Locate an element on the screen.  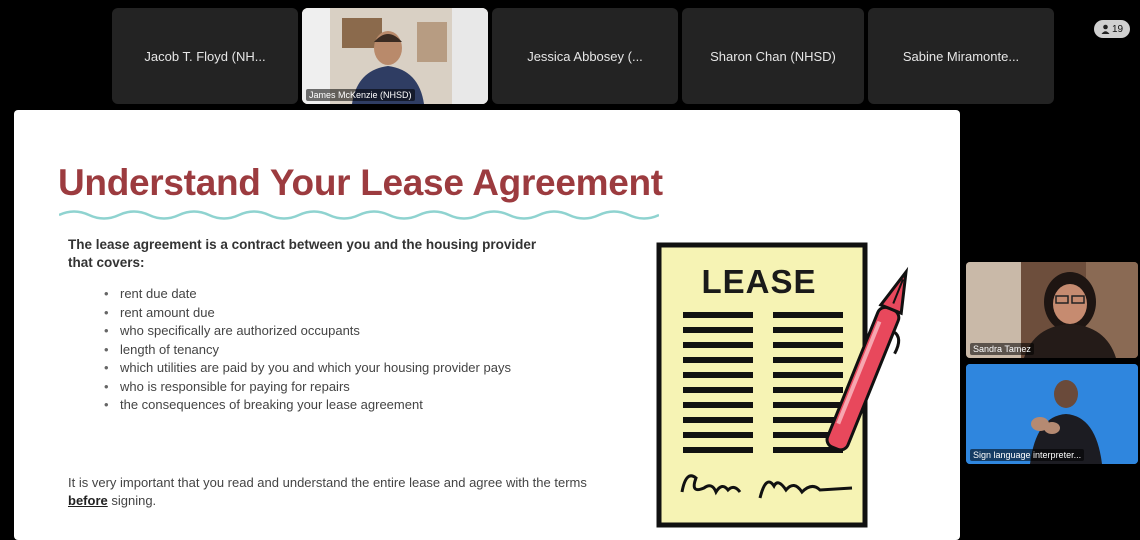
list-item: length of tenancy is located at coordinates (324, 350).